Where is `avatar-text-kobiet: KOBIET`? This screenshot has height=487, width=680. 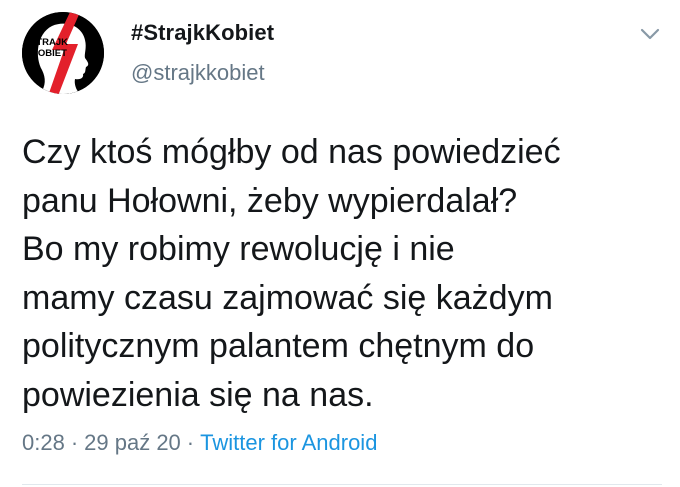 avatar-text-kobiet: KOBIET is located at coordinates (49, 53).